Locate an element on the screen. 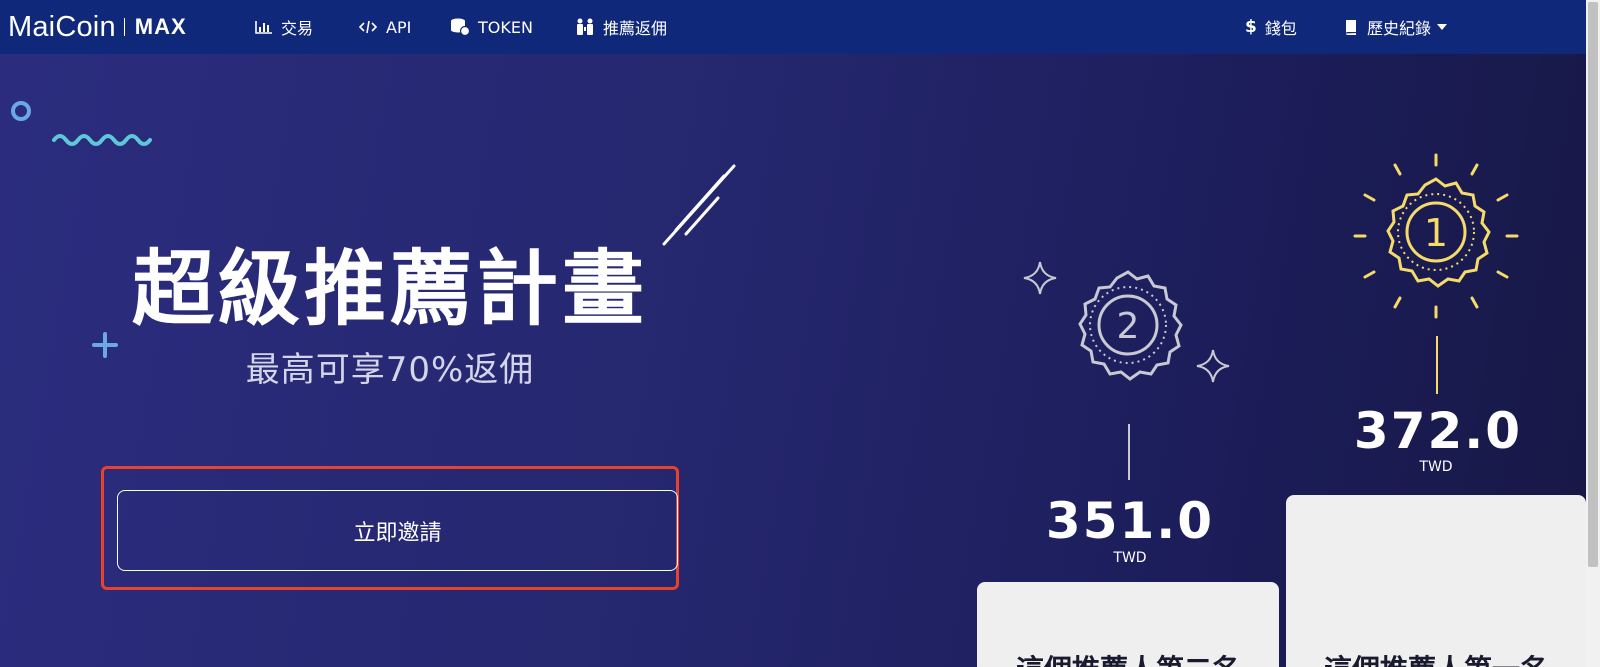  ring-decoration-icon is located at coordinates (21, 111).